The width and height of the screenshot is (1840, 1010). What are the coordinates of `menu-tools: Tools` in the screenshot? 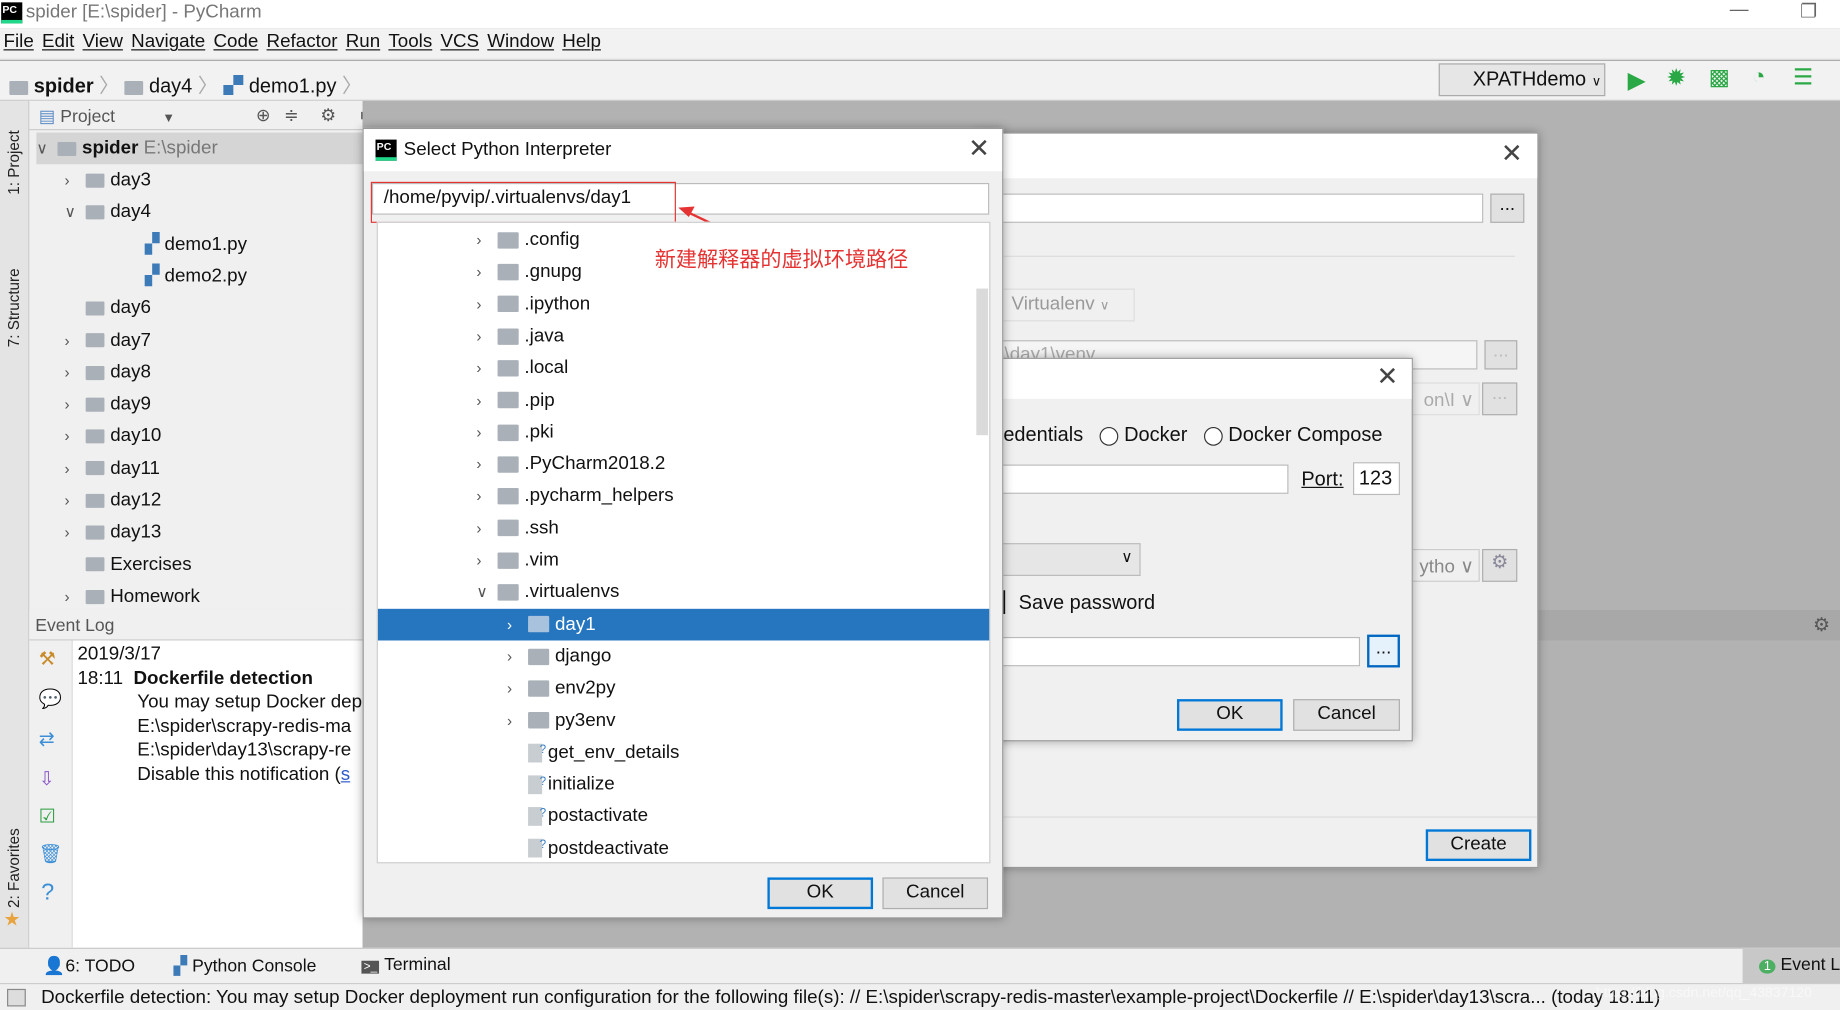 It's located at (411, 43).